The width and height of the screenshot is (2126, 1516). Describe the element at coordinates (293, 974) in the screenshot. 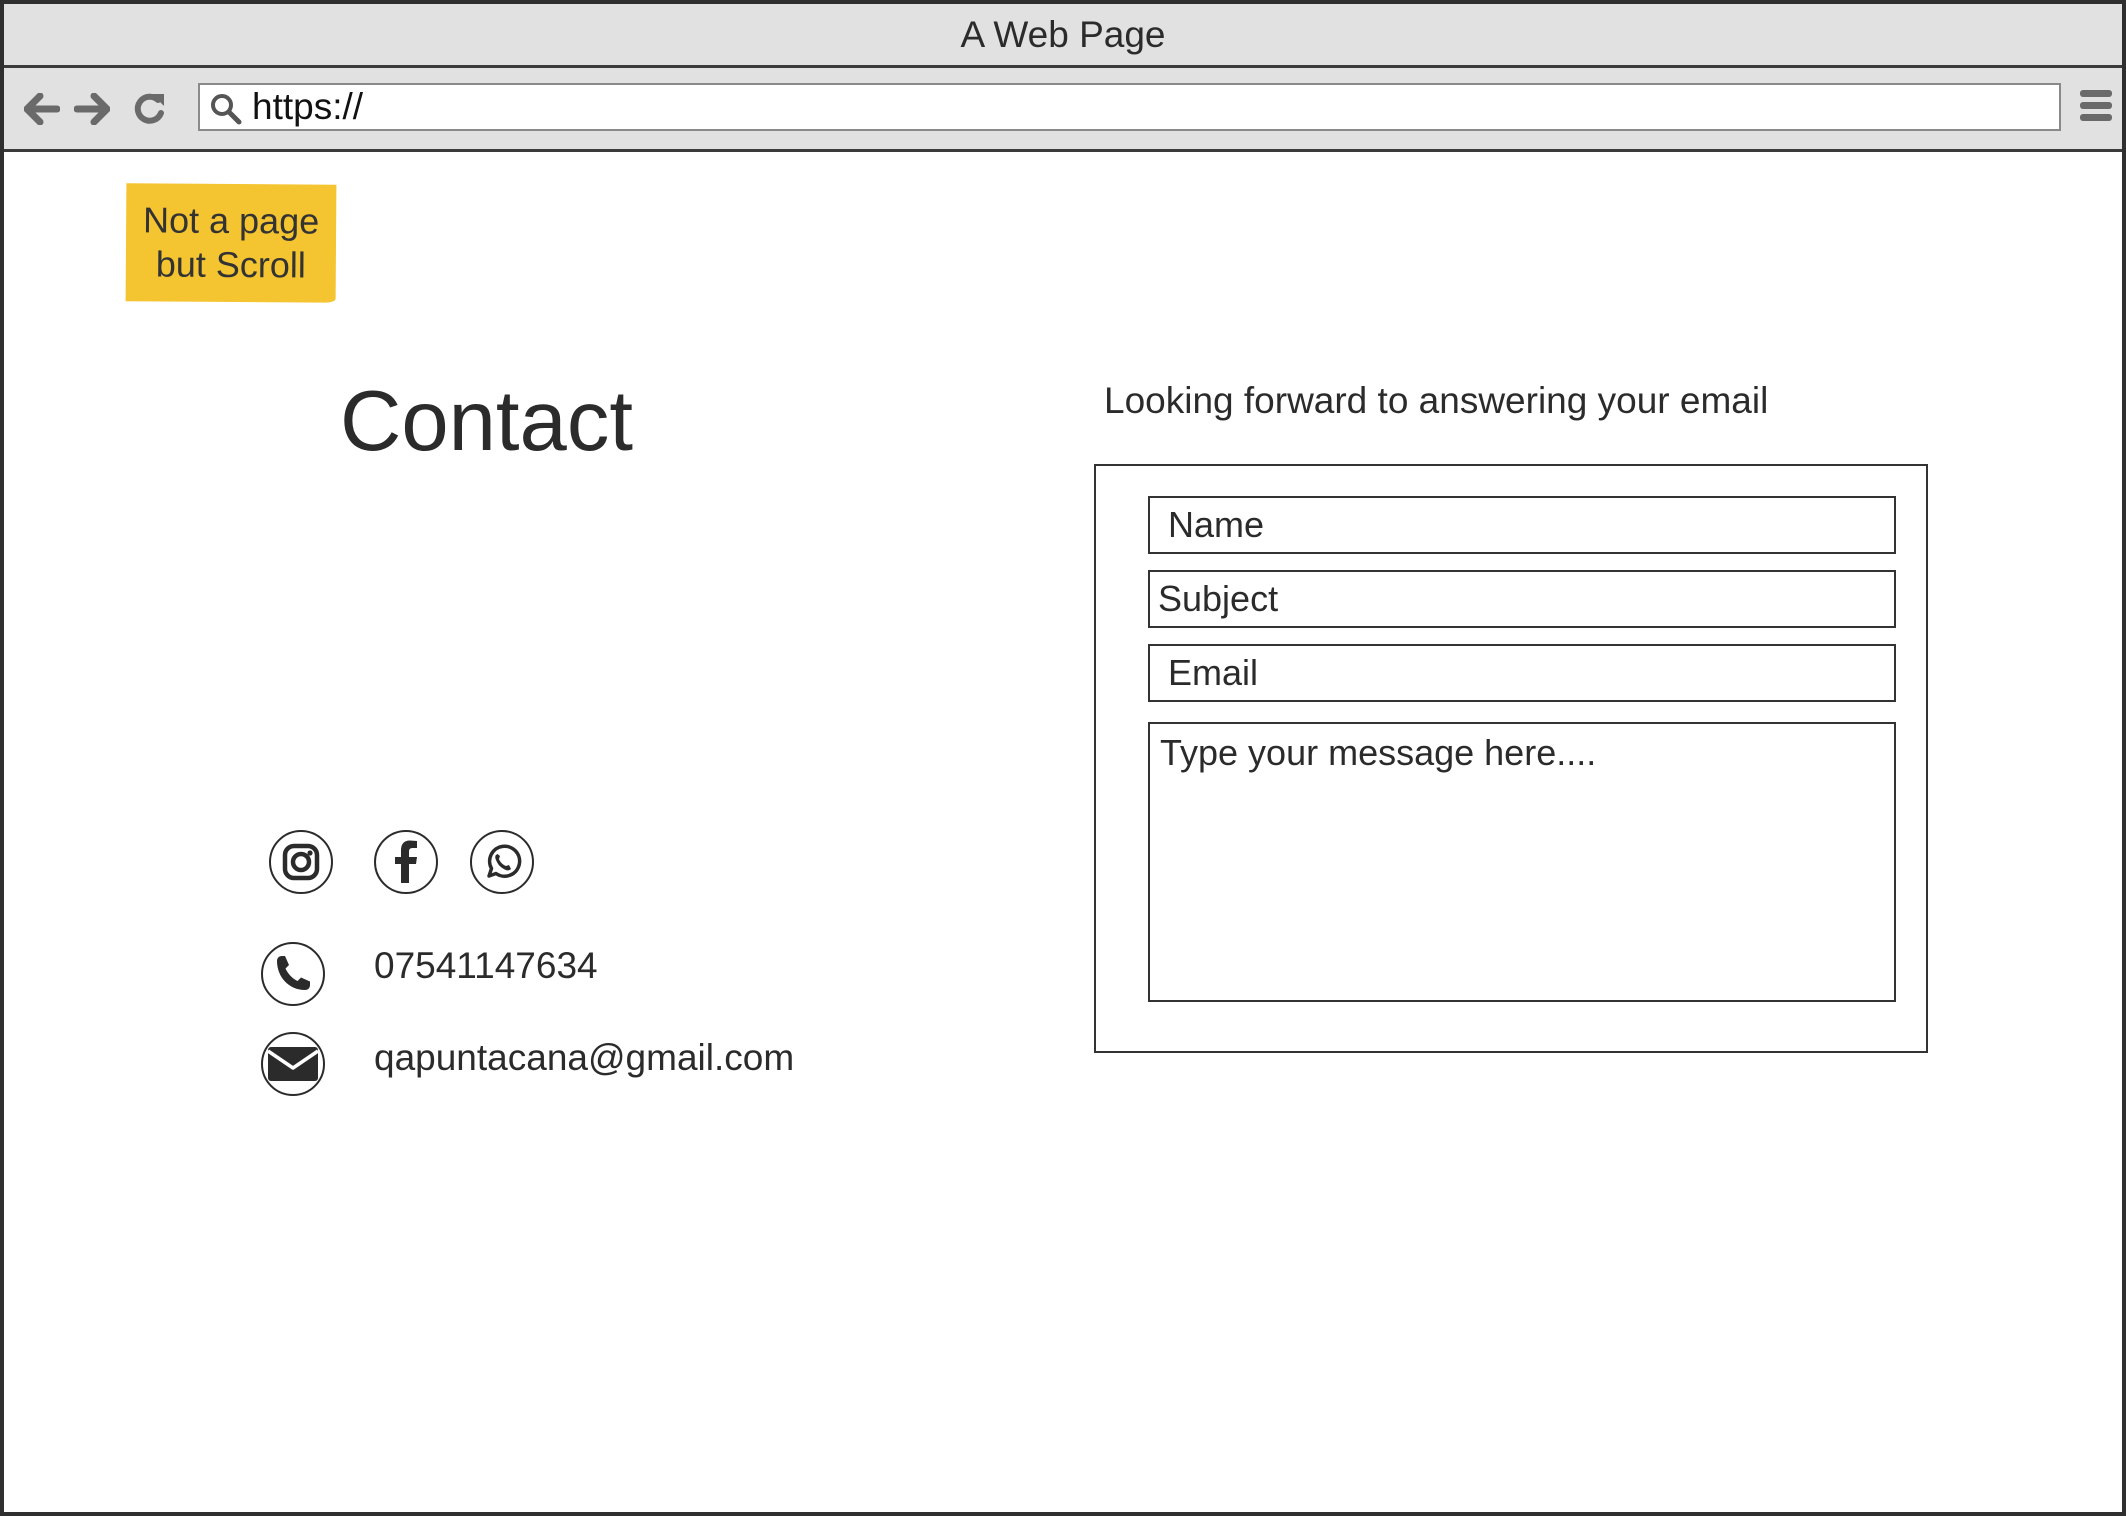

I see `phone-icon` at that location.